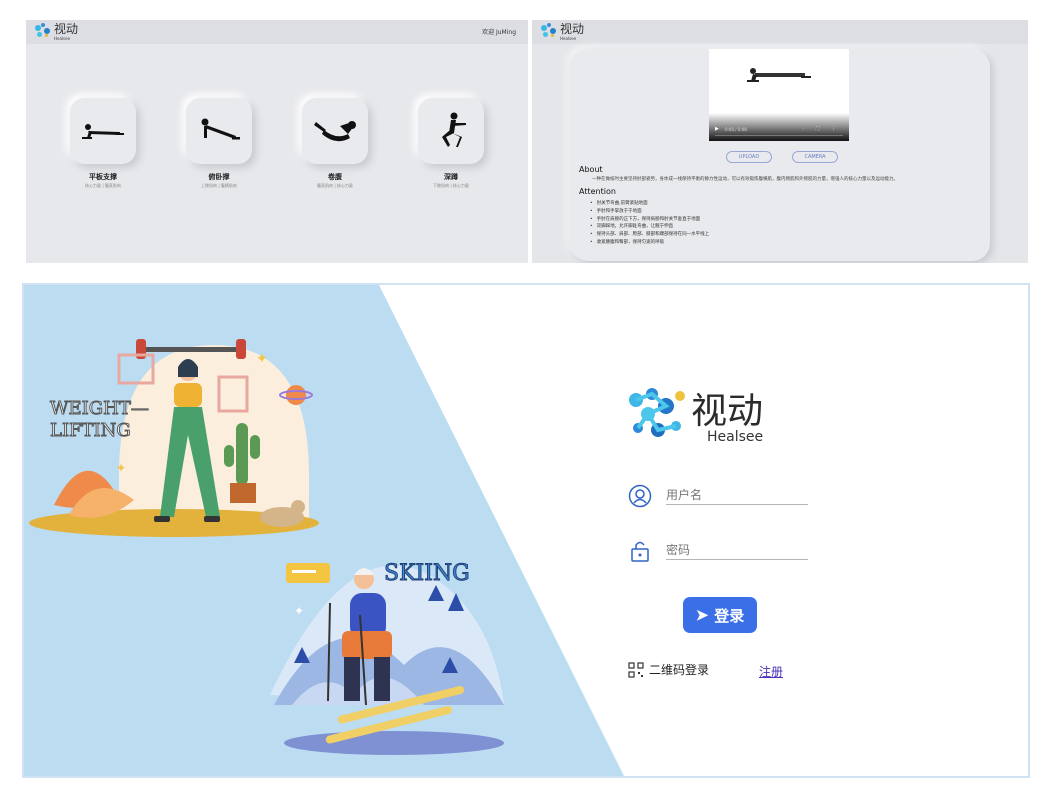  What do you see at coordinates (649, 243) in the screenshot?
I see `attention-item: 收紧腰腹和臀部，保持匀速的呼吸` at bounding box center [649, 243].